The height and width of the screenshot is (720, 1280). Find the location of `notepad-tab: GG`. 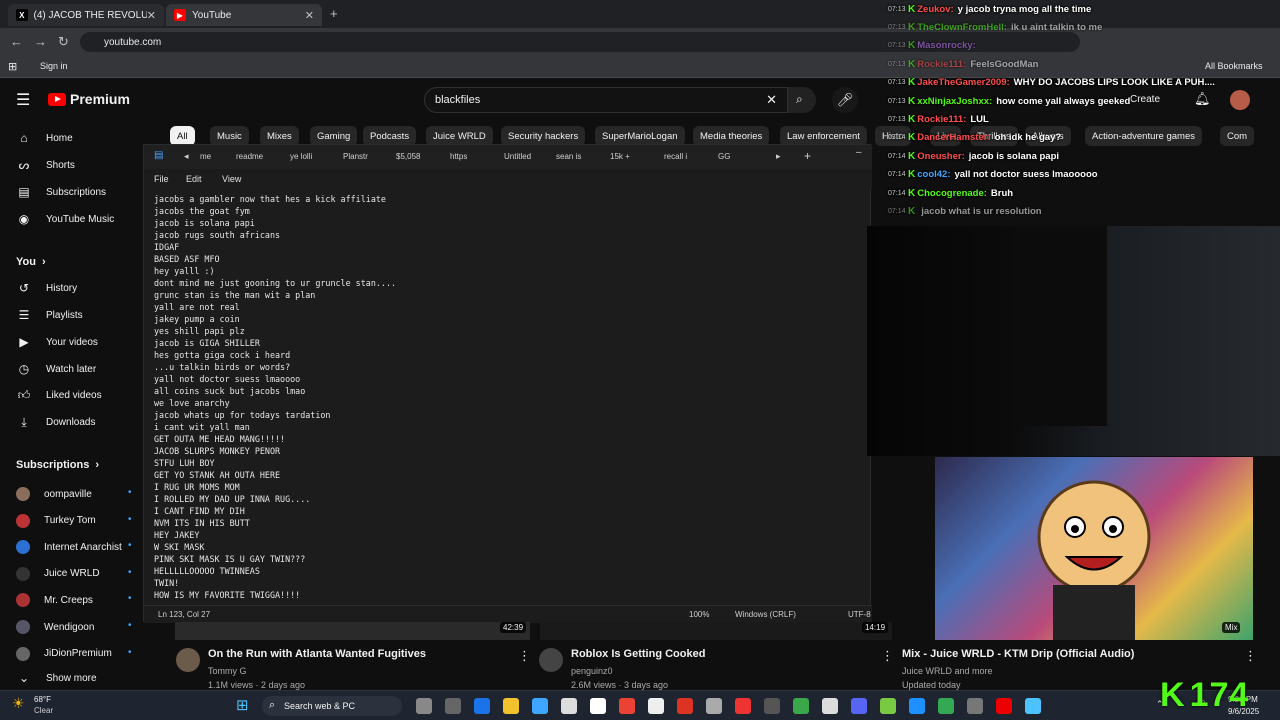

notepad-tab: GG is located at coordinates (724, 156).